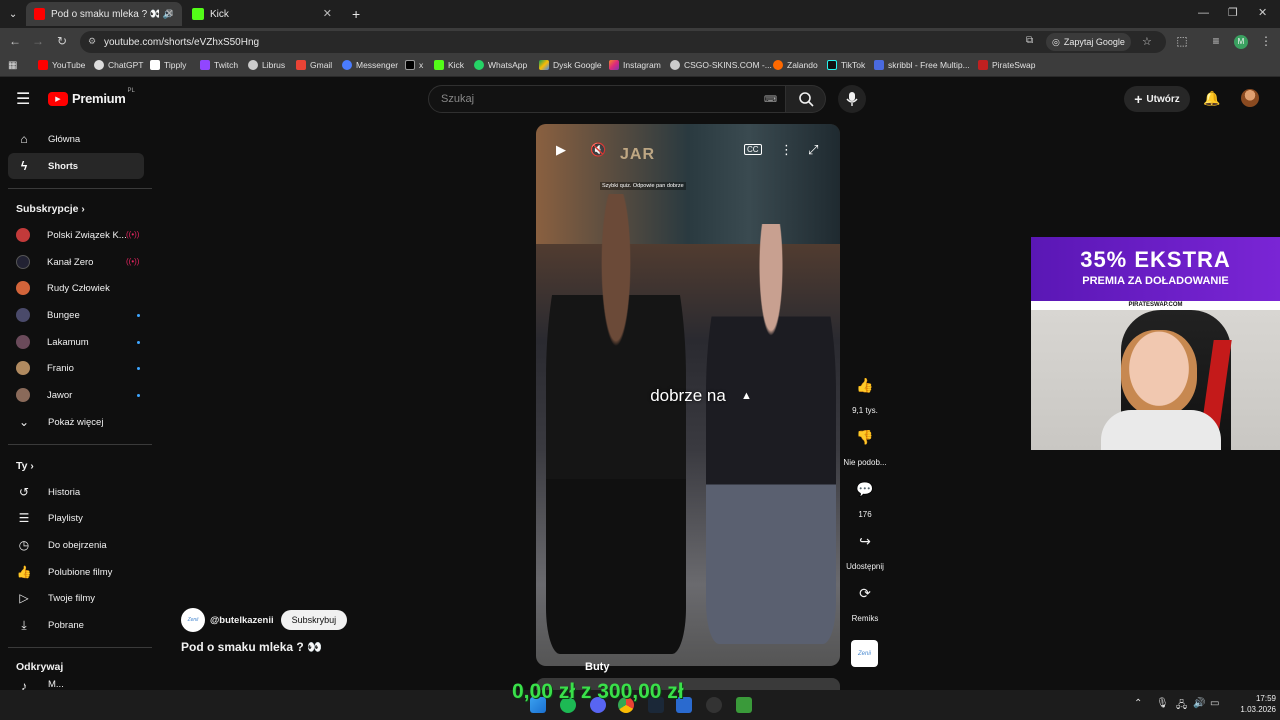  I want to click on profile-avatar: M, so click(1241, 42).